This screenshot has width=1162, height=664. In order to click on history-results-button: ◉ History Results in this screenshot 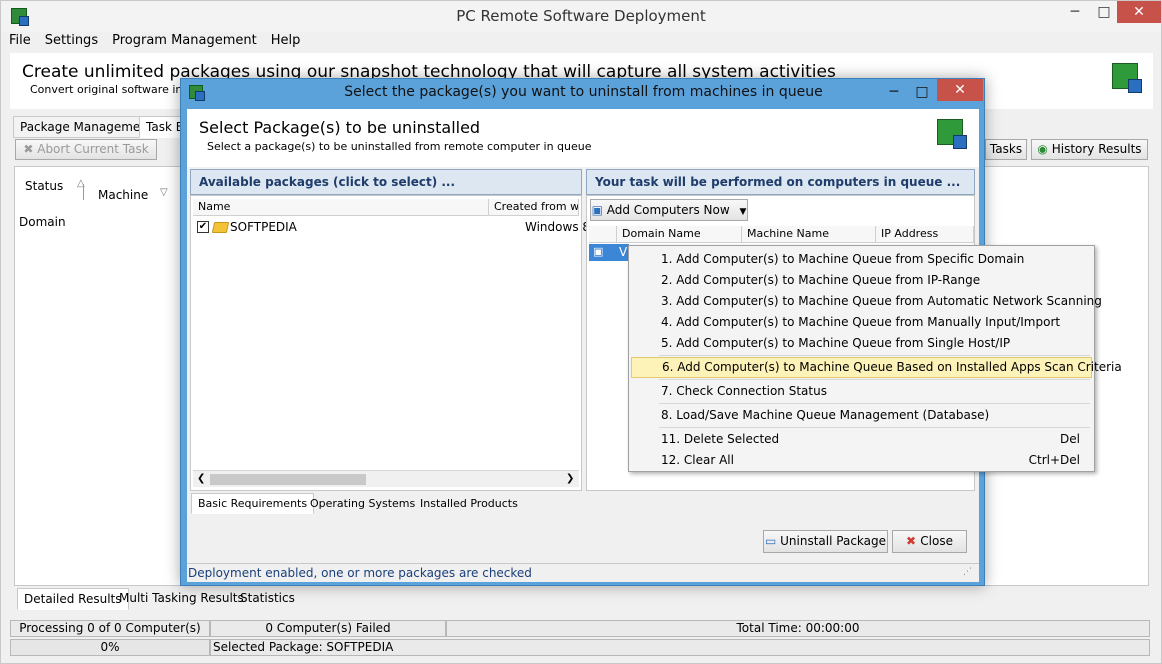, I will do `click(1089, 149)`.